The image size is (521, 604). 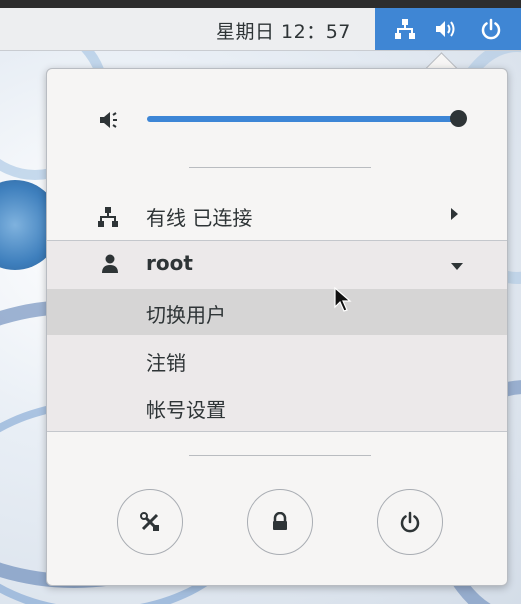 I want to click on lock-icon, so click(x=280, y=521).